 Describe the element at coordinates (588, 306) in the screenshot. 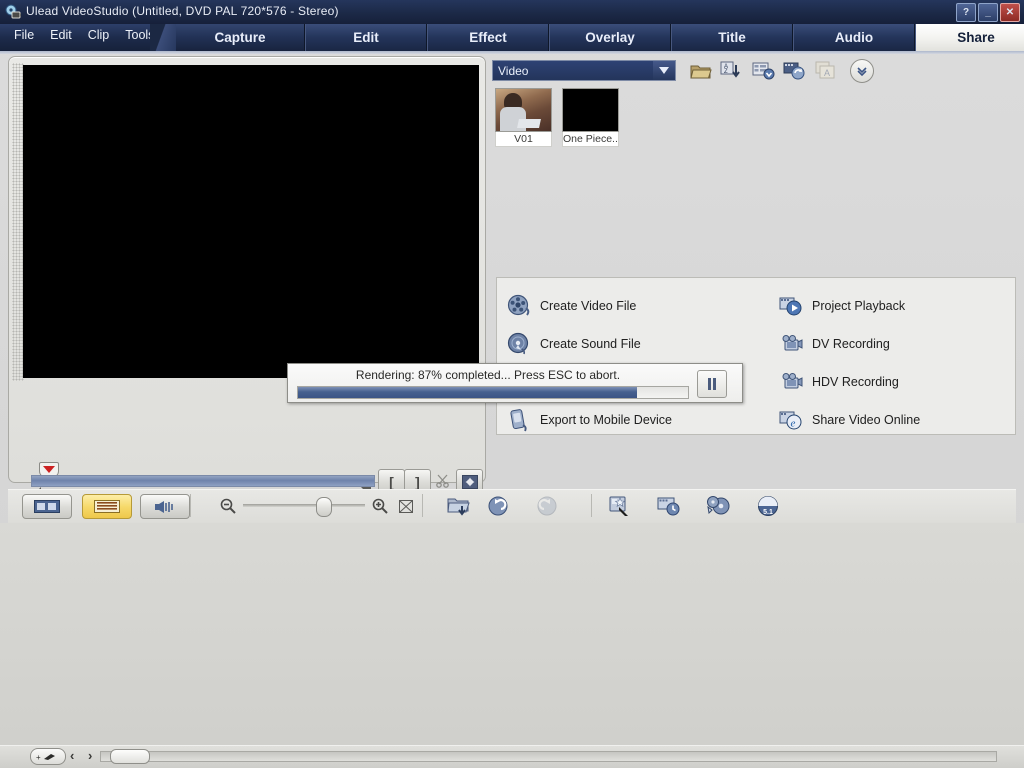

I see `option-label: Create Video File` at that location.